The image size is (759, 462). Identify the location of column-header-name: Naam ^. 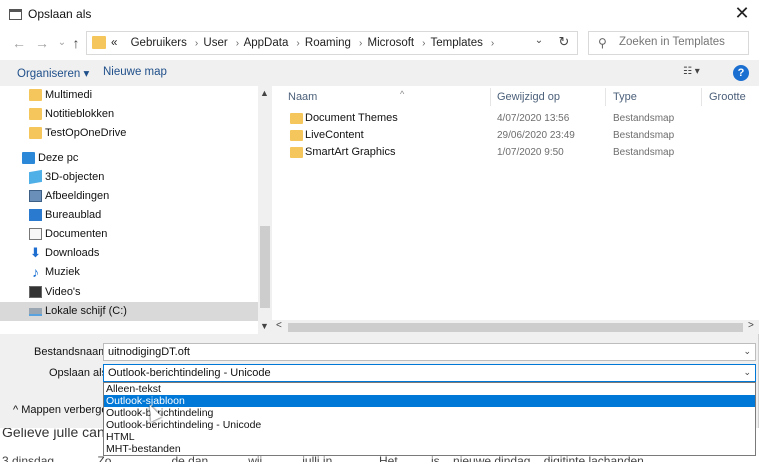
(346, 96).